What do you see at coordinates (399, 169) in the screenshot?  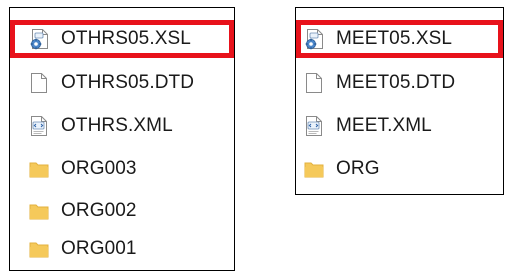 I see `folder-item-org: ORG` at bounding box center [399, 169].